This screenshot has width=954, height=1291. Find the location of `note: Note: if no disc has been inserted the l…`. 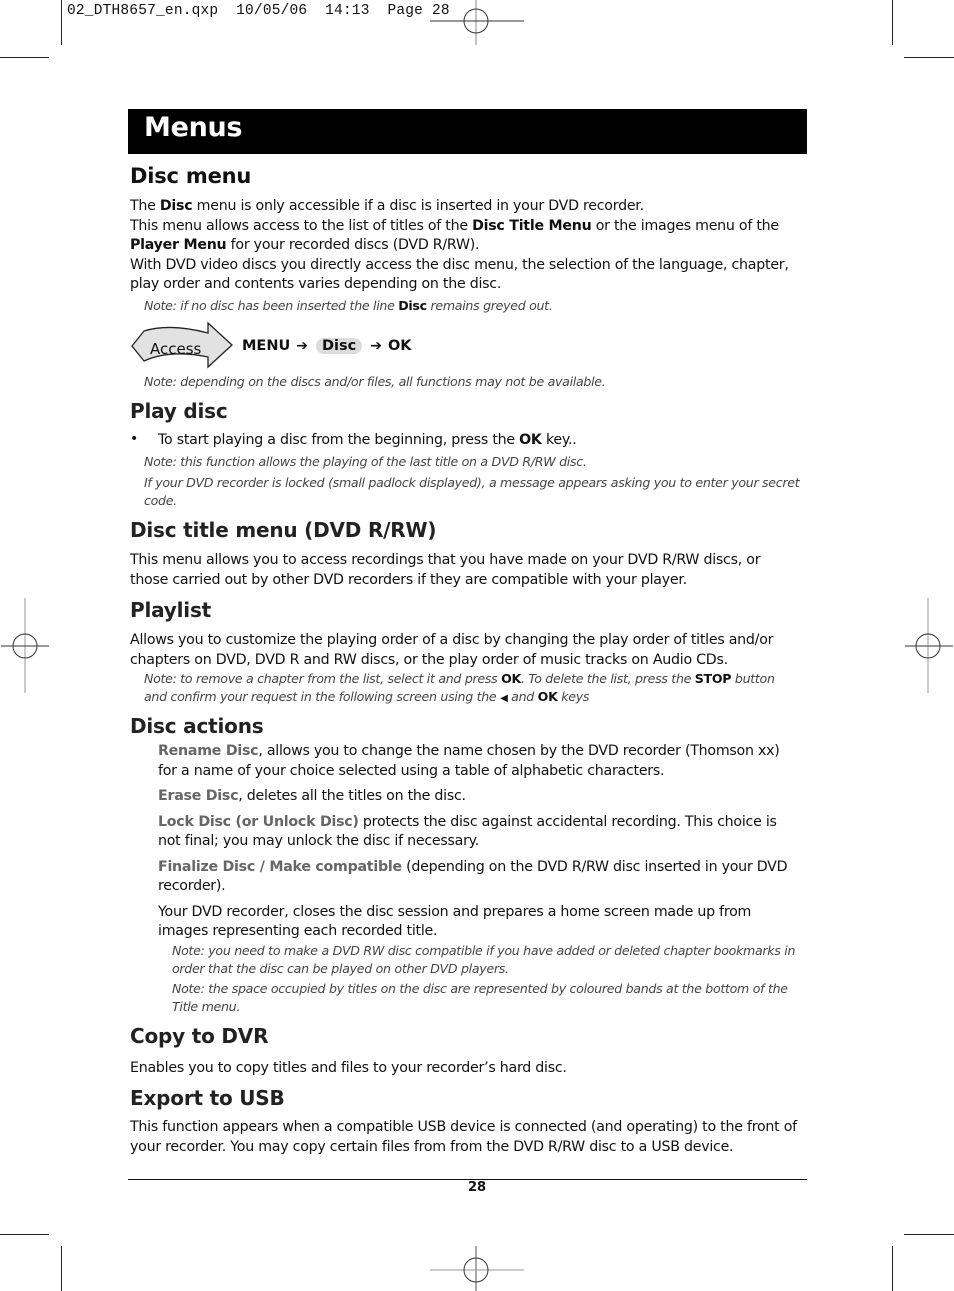

note: Note: if no disc has been inserted the l… is located at coordinates (348, 305).